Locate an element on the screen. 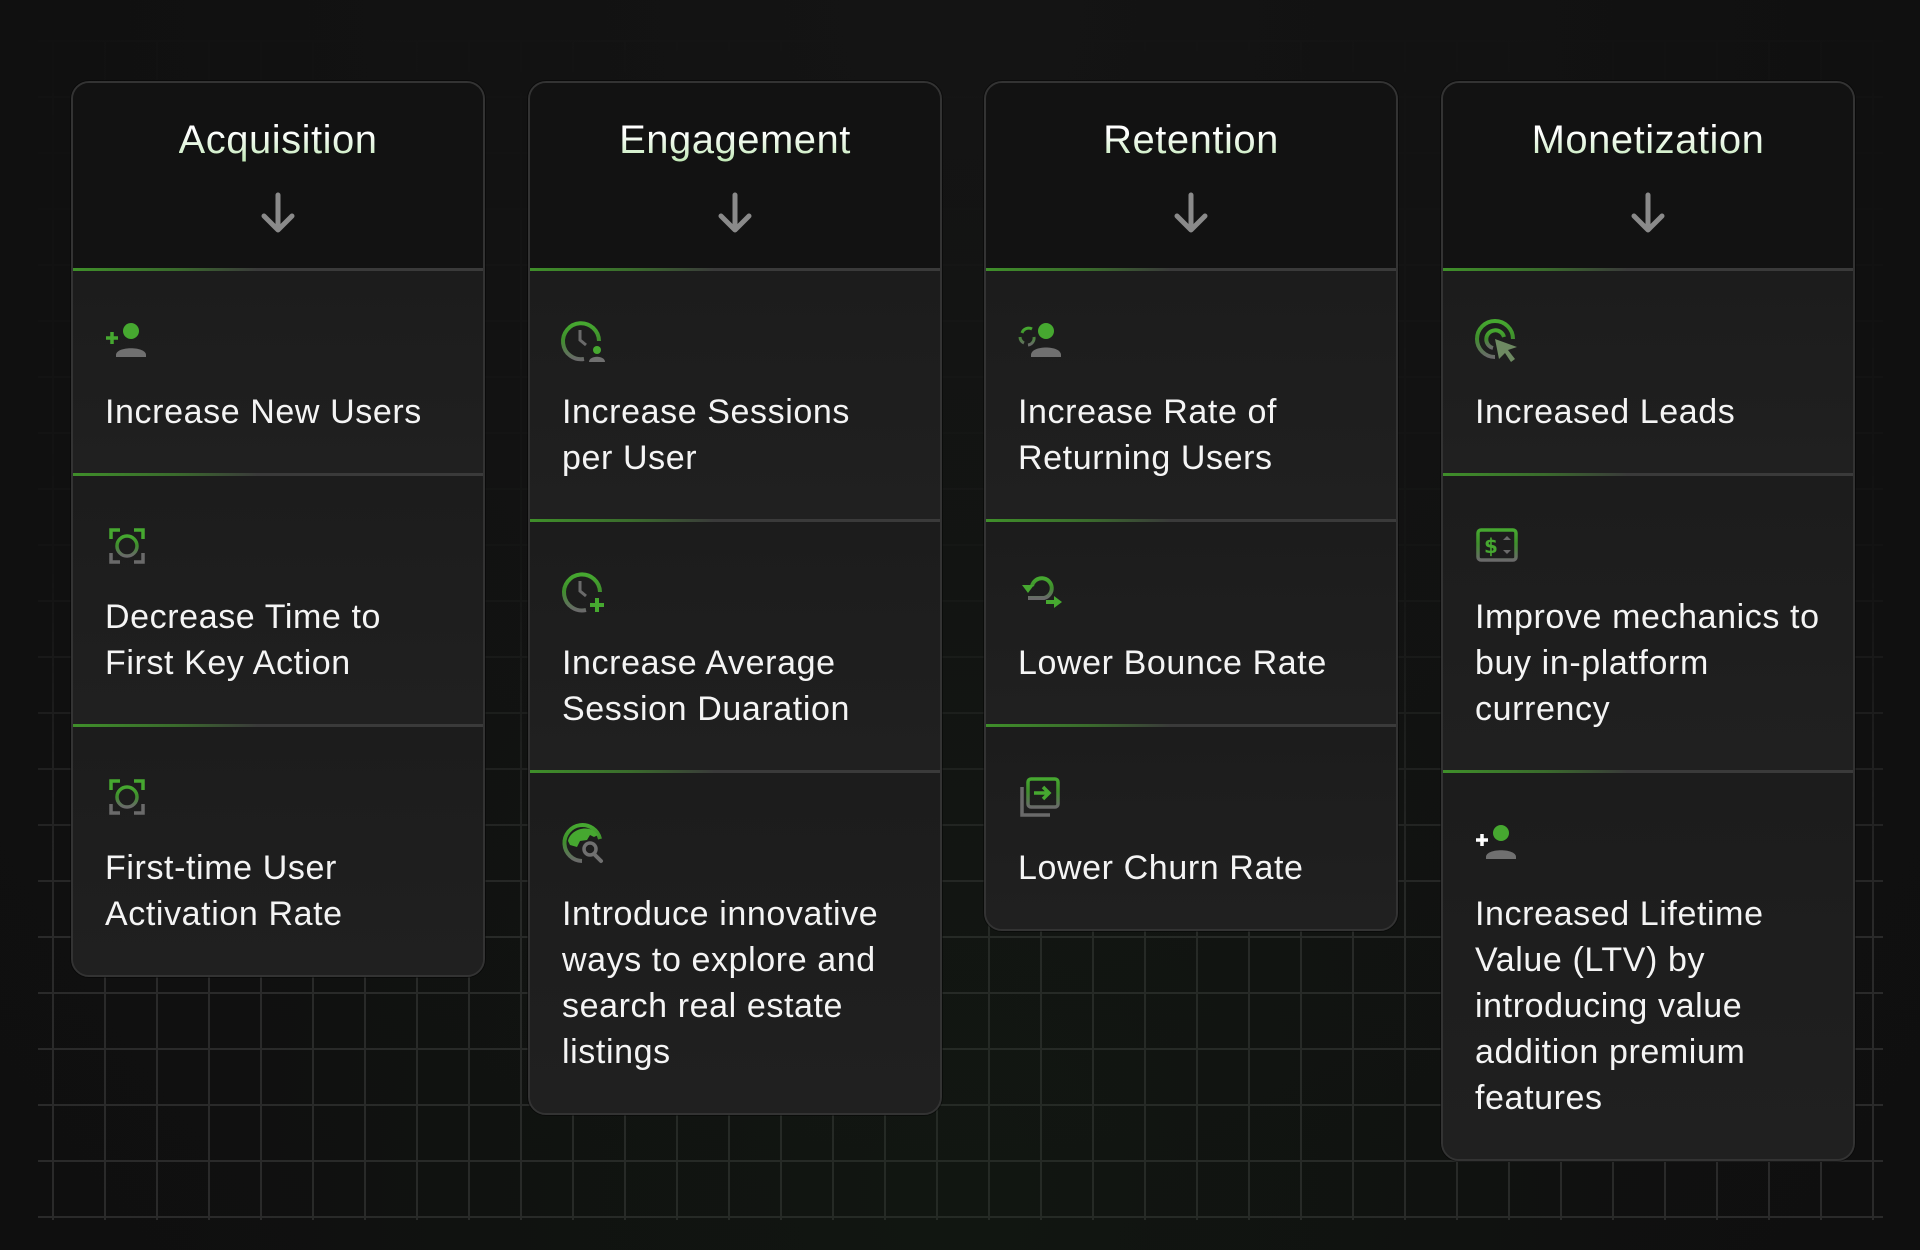  goal-item: Increase Average Session Duaration is located at coordinates (735, 646).